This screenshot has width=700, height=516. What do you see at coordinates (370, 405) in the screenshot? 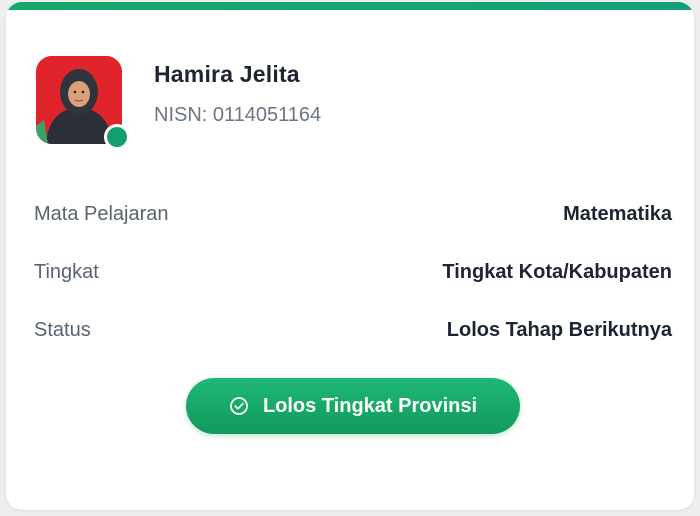
I see `qualified-province-label: Lolos Tingkat Provinsi` at bounding box center [370, 405].